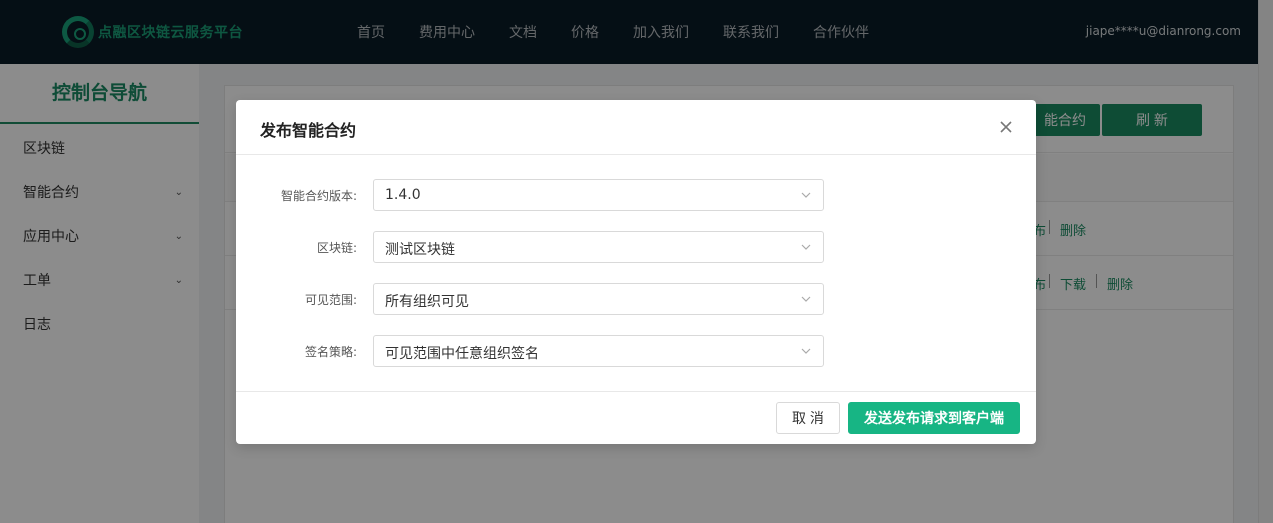 The image size is (1273, 523). What do you see at coordinates (336, 248) in the screenshot?
I see `blockchain-label: 区块链:` at bounding box center [336, 248].